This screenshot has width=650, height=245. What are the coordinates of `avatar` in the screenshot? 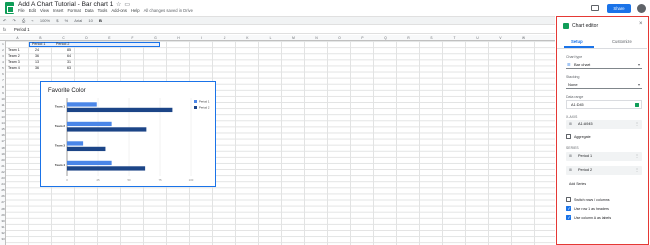 It's located at (641, 8).